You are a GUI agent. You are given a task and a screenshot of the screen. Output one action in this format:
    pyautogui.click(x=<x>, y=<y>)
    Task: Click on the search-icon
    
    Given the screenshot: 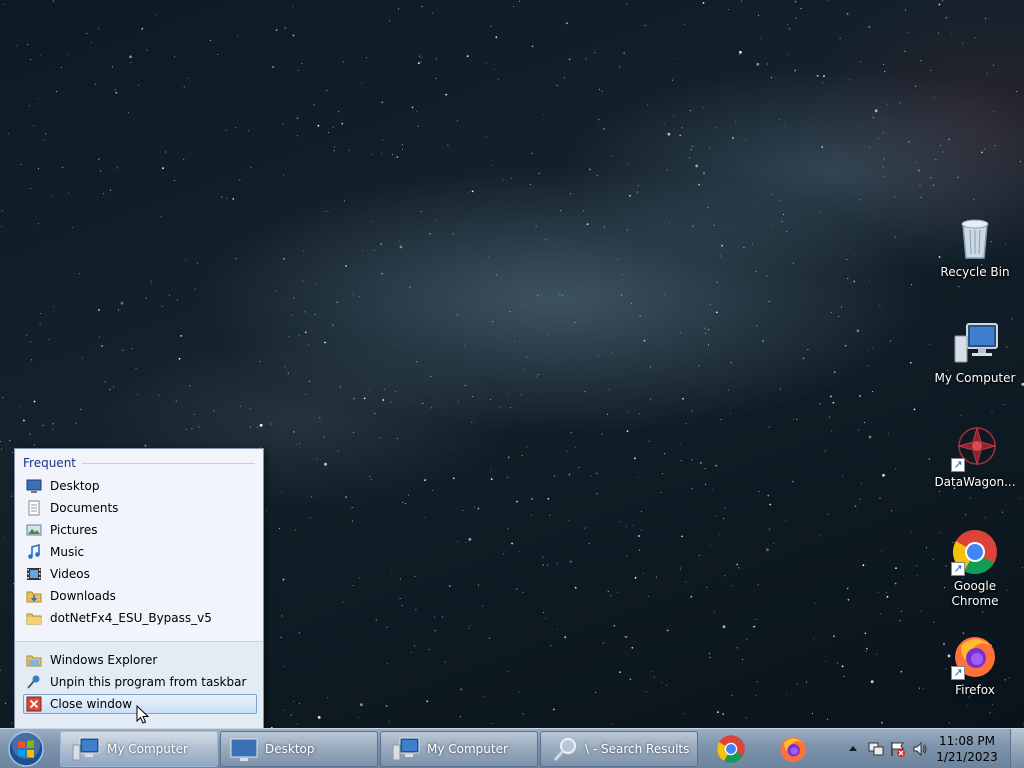 What is the action you would take?
    pyautogui.click(x=565, y=749)
    